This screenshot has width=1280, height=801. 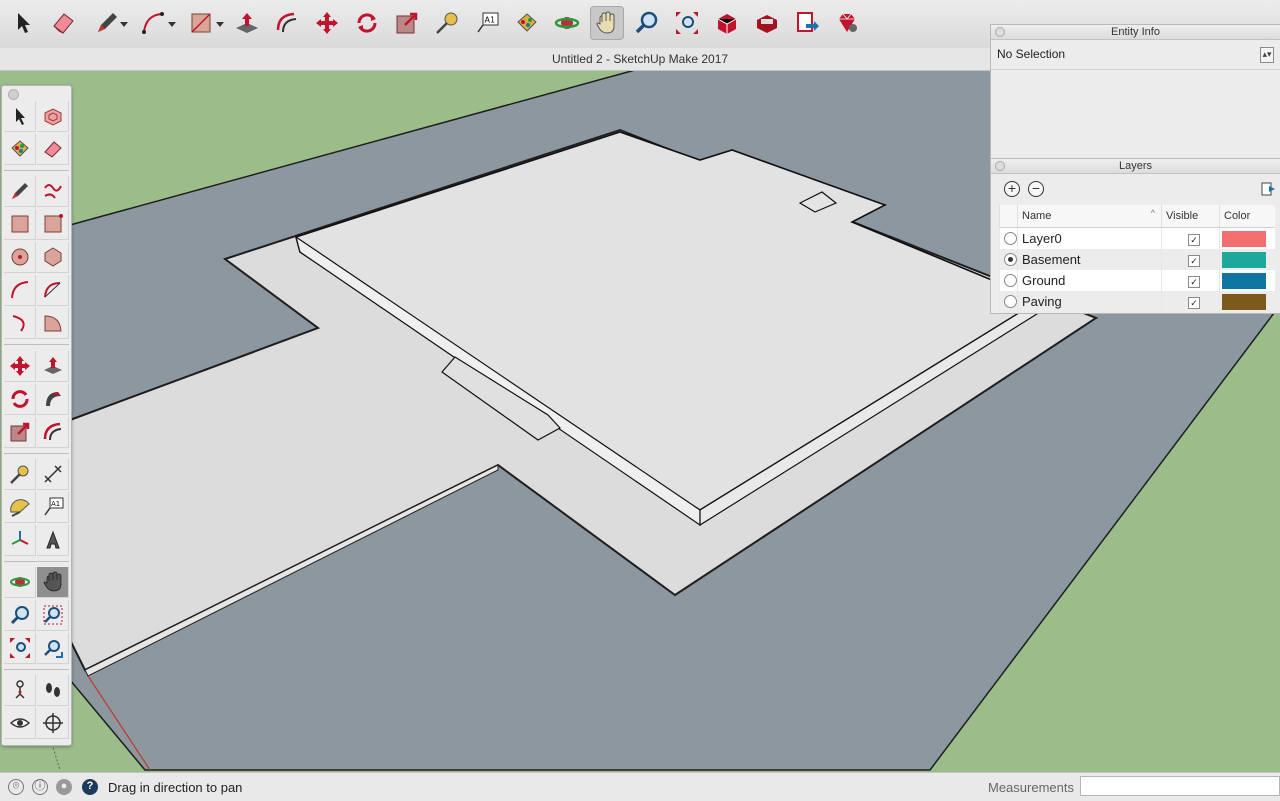 I want to click on layer-name-cell: Ground, so click(x=1089, y=280).